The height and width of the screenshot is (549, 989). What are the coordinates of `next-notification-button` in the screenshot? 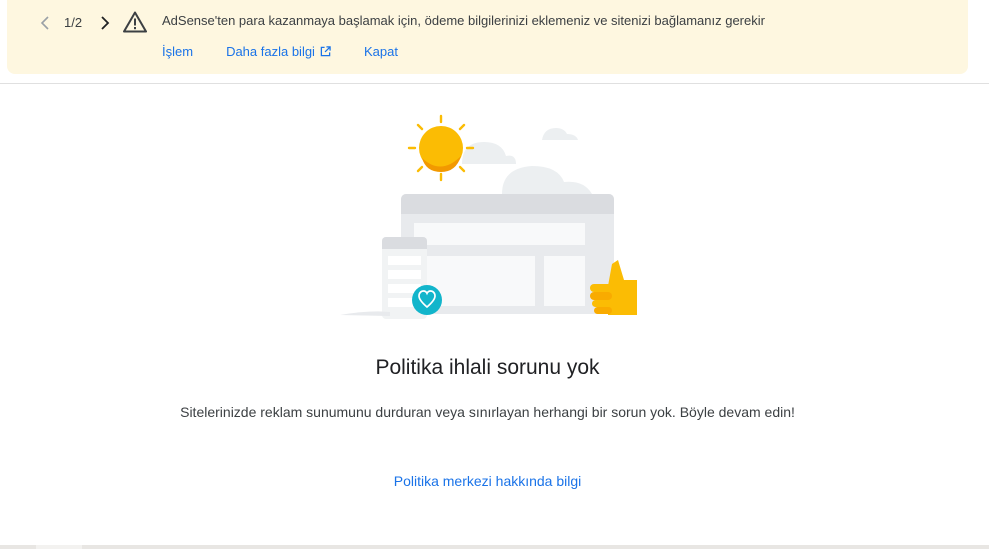 It's located at (105, 23).